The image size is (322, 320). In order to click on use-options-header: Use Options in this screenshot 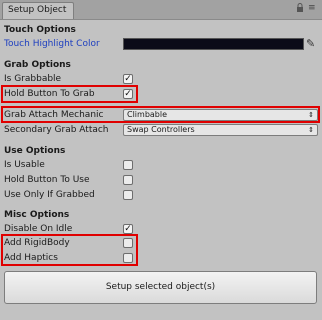, I will do `click(35, 151)`.